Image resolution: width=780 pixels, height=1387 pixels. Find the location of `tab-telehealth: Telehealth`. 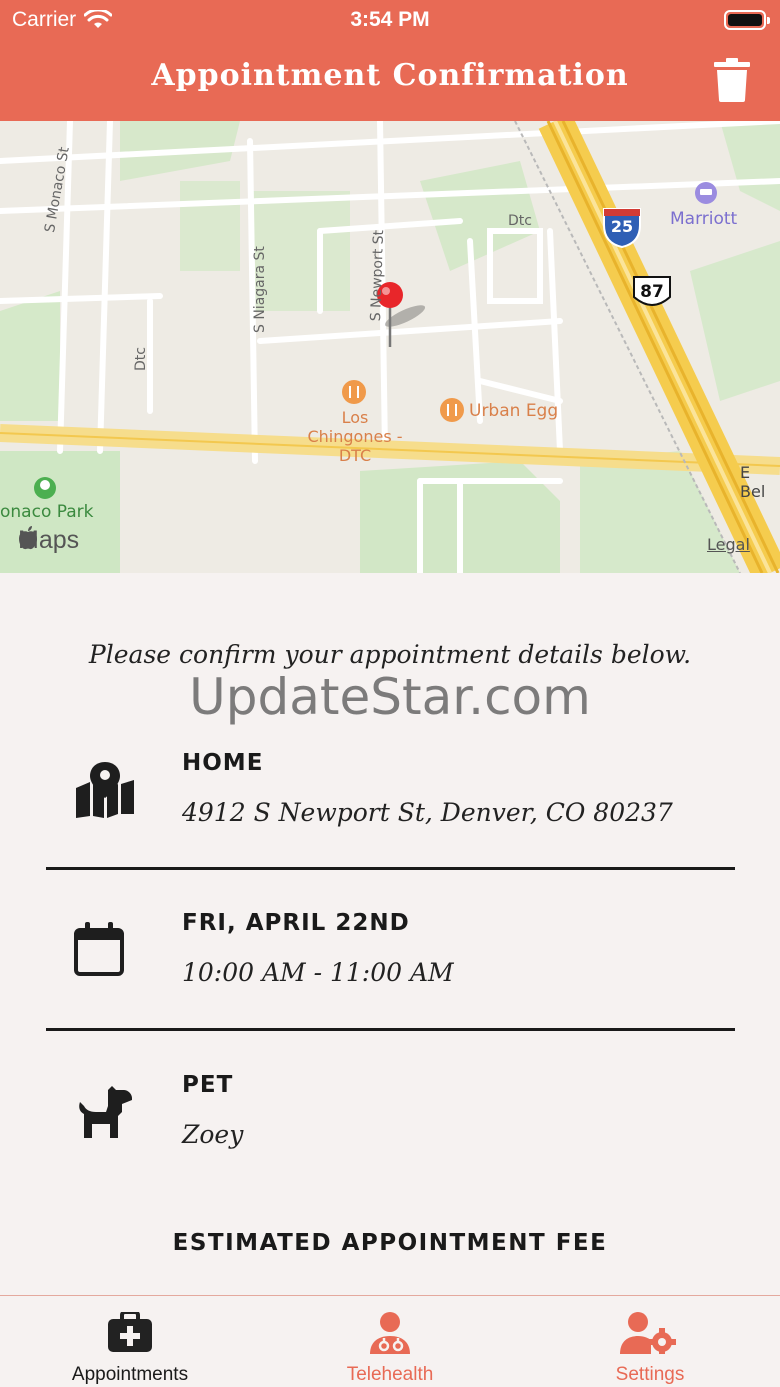

tab-telehealth: Telehealth is located at coordinates (390, 1341).